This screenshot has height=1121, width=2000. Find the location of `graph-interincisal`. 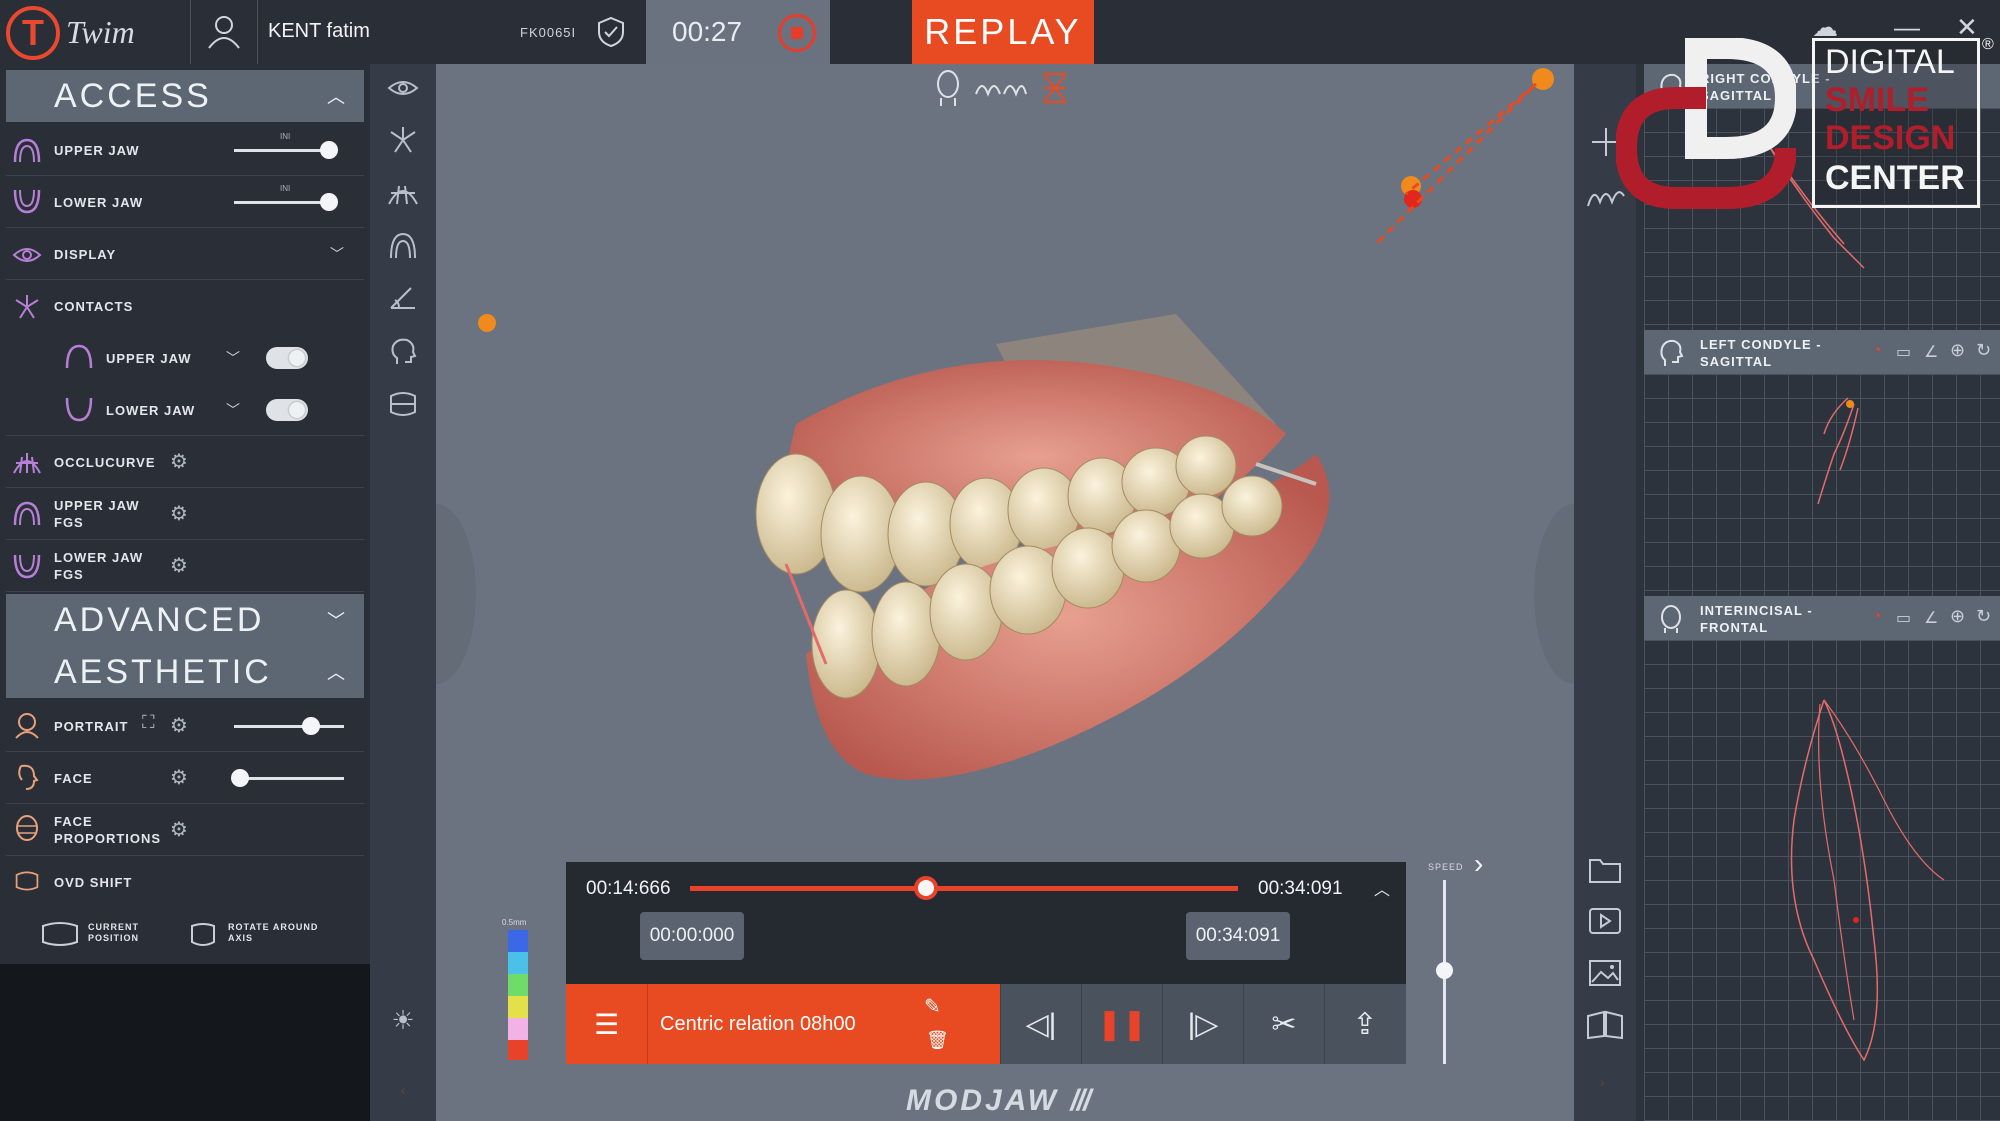

graph-interincisal is located at coordinates (1822, 880).